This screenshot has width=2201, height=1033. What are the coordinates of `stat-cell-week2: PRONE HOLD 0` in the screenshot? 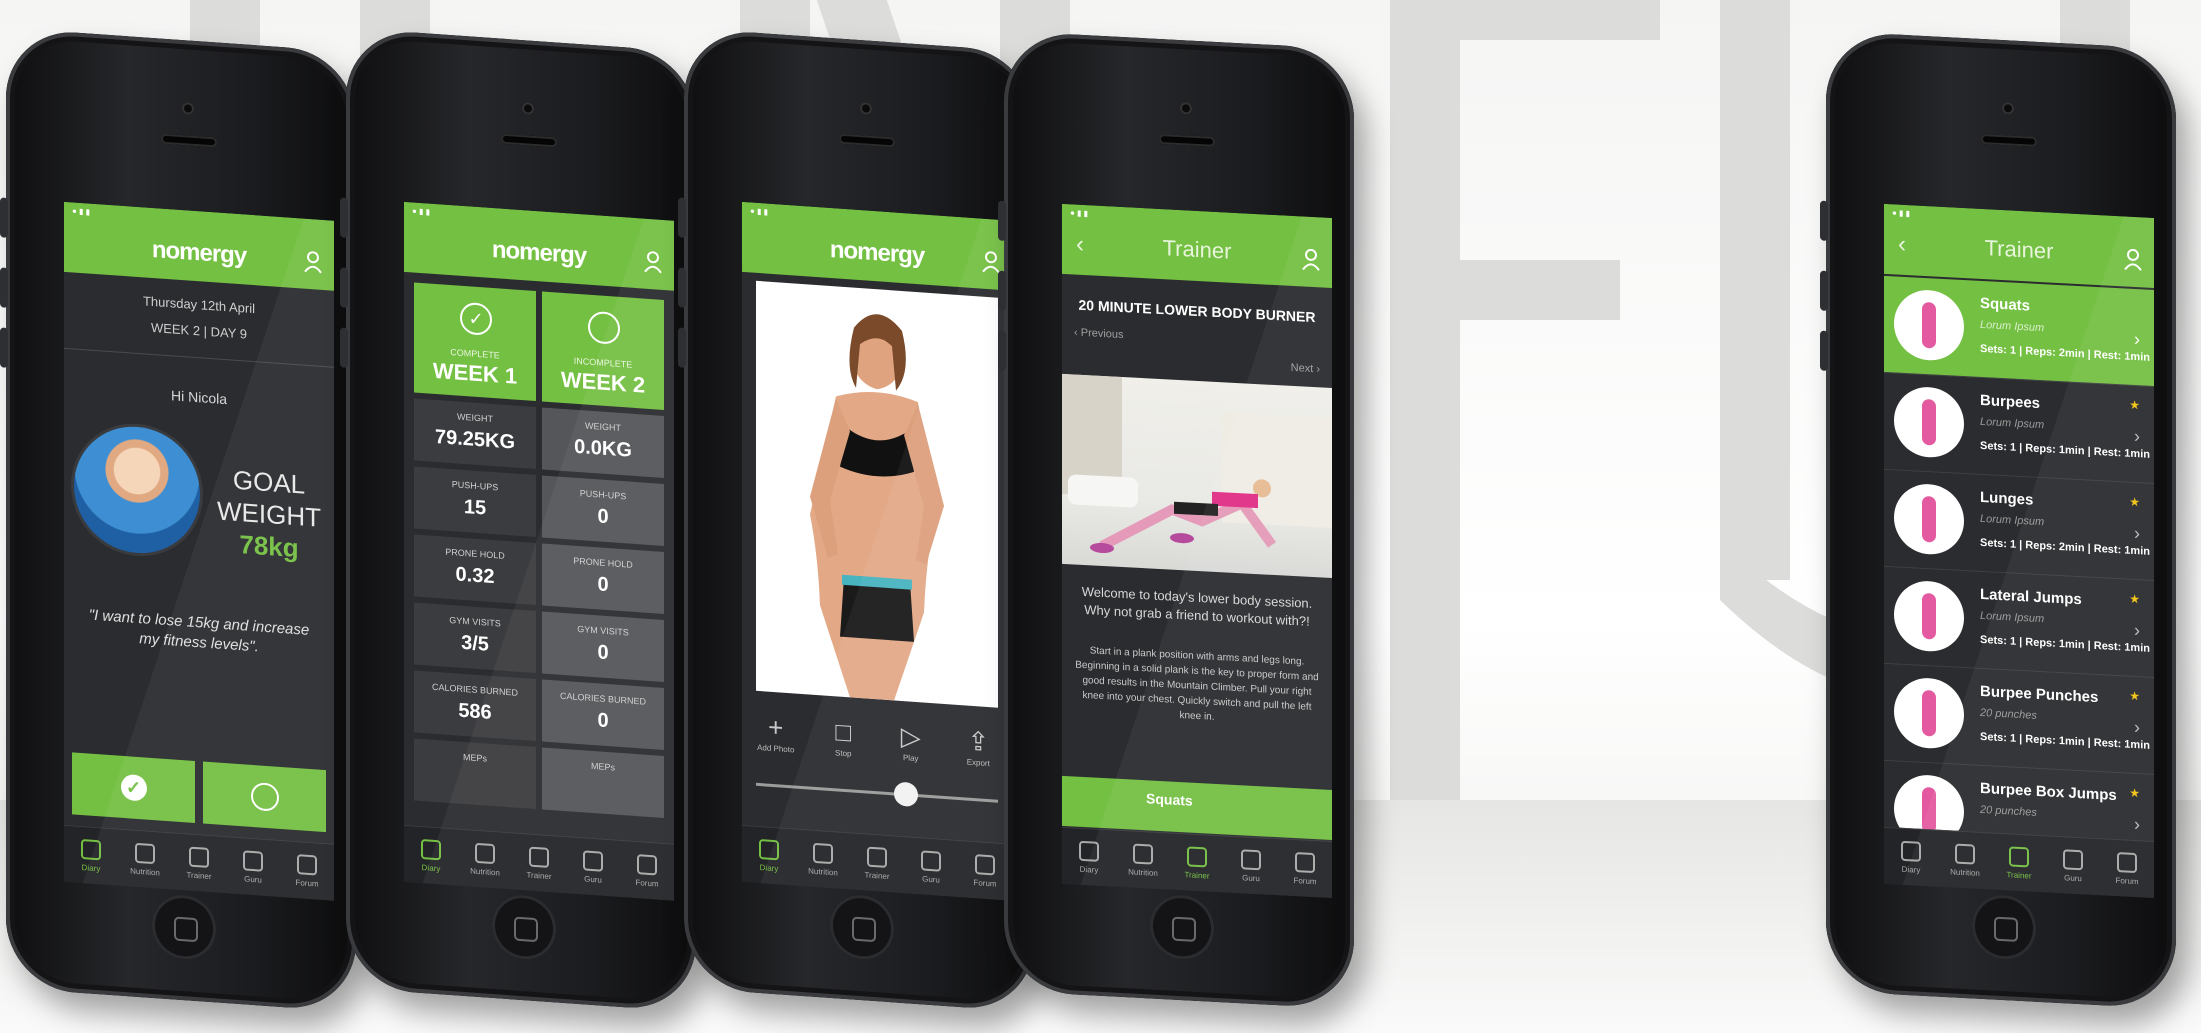 It's located at (603, 578).